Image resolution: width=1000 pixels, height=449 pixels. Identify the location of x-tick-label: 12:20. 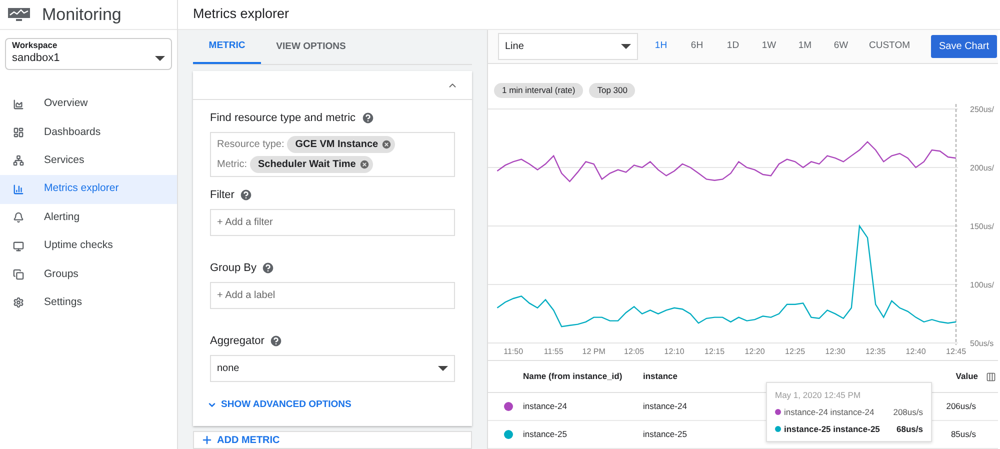
(754, 351).